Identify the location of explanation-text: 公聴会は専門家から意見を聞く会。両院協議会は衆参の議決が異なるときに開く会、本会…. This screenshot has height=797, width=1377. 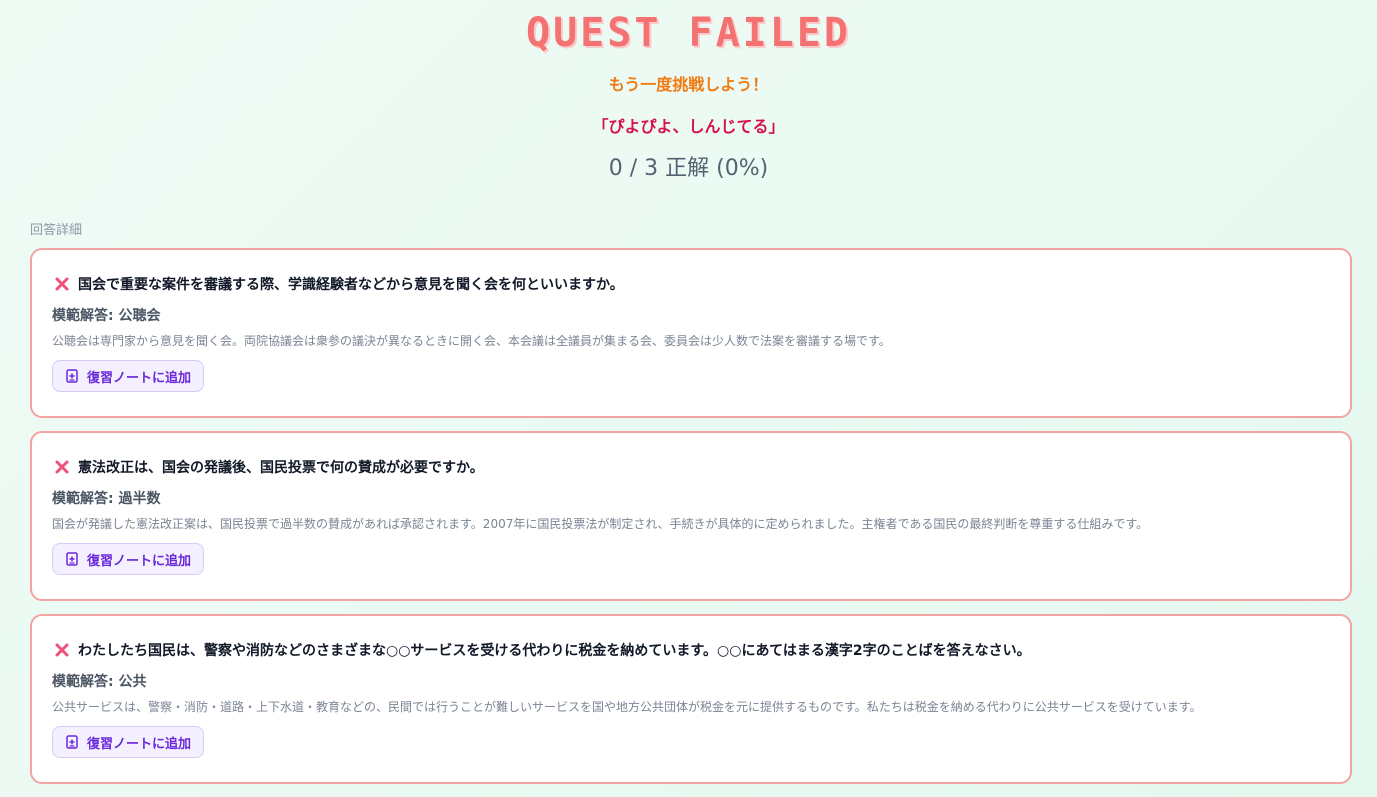
(471, 341).